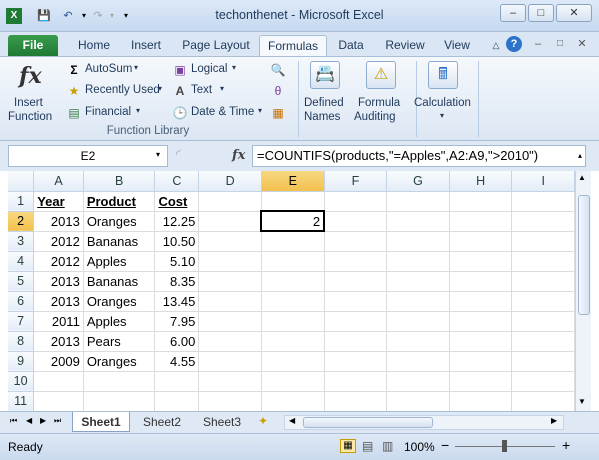  Describe the element at coordinates (293, 221) in the screenshot. I see `cell-e2: 2` at that location.